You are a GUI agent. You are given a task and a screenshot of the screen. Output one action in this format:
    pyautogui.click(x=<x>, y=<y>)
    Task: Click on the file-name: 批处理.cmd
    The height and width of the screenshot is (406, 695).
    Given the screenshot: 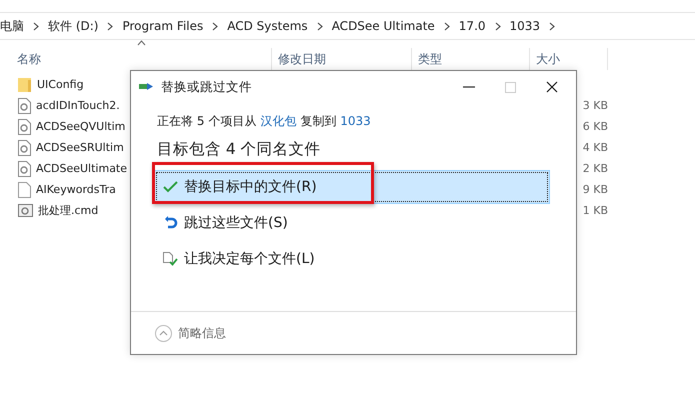 What is the action you would take?
    pyautogui.click(x=68, y=210)
    